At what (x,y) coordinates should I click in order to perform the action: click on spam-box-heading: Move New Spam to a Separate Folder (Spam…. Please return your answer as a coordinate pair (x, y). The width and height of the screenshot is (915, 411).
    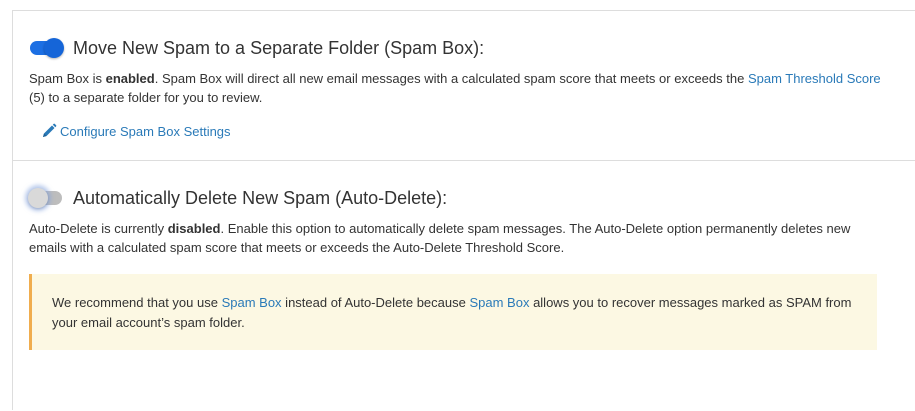
    Looking at the image, I should click on (279, 48).